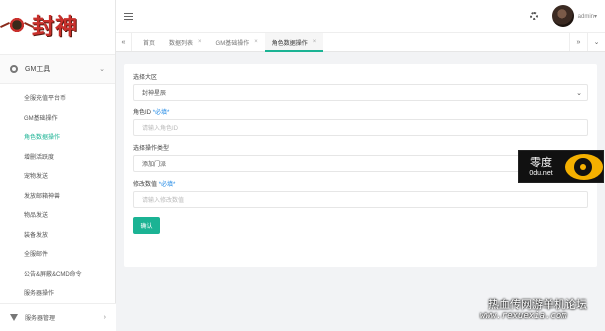  What do you see at coordinates (104, 317) in the screenshot?
I see `chevron-right-icon: ›` at bounding box center [104, 317].